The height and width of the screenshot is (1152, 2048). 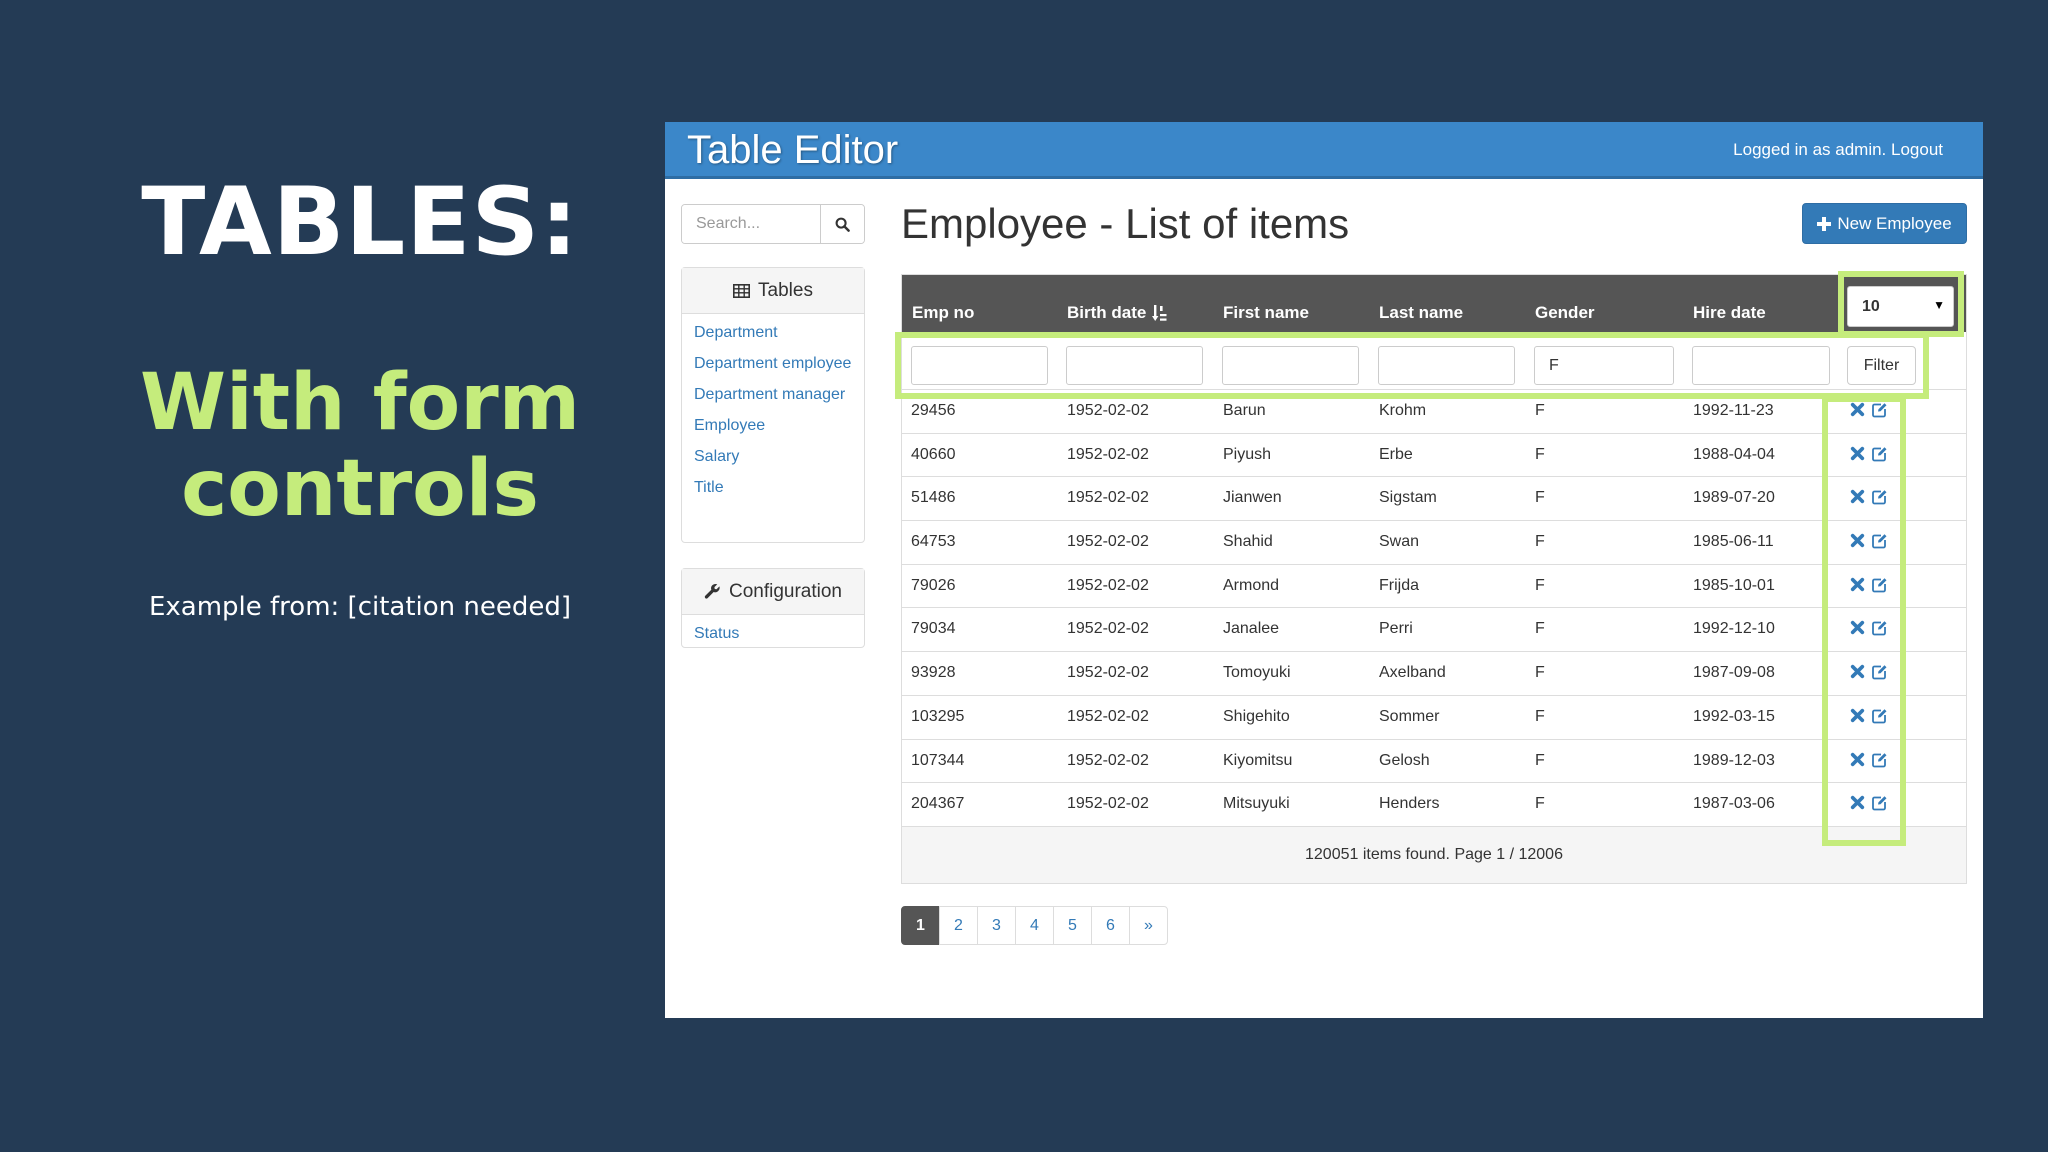 What do you see at coordinates (742, 290) in the screenshot?
I see `table-icon` at bounding box center [742, 290].